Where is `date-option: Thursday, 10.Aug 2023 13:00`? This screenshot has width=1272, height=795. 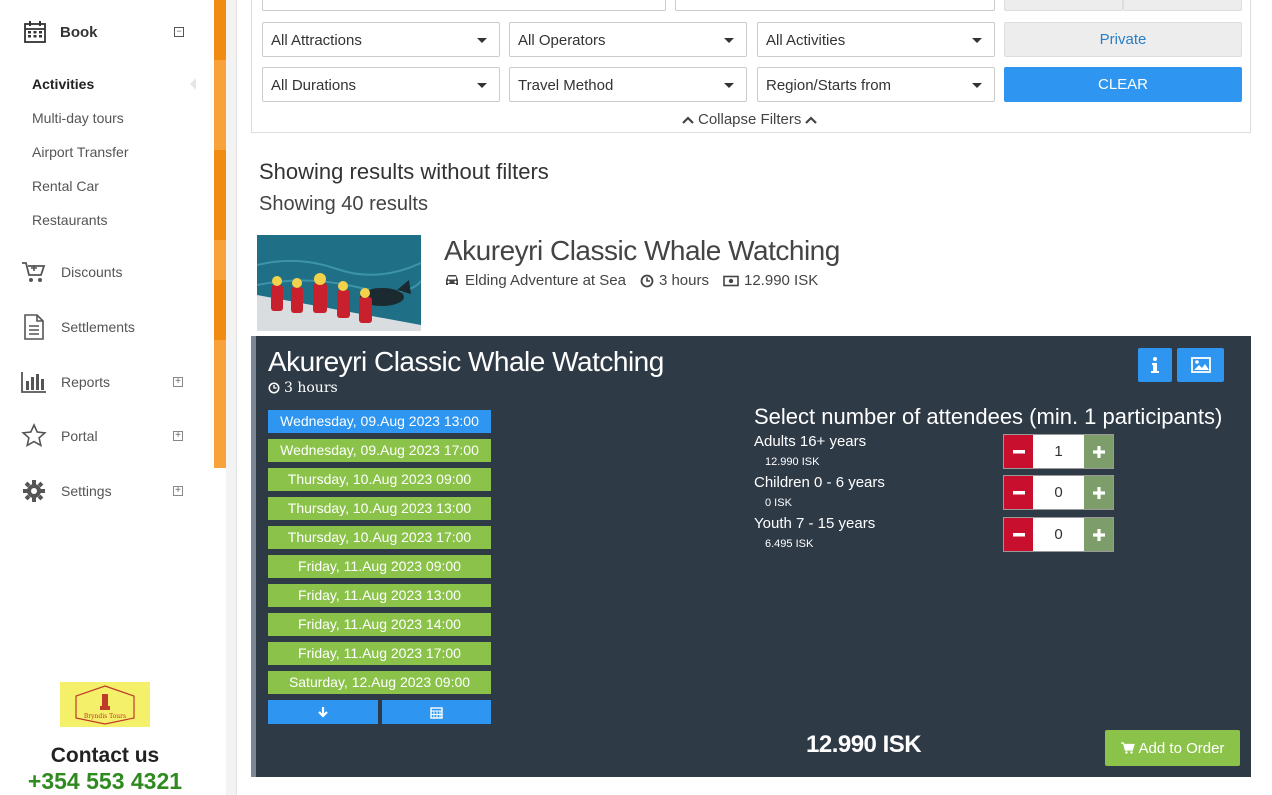 date-option: Thursday, 10.Aug 2023 13:00 is located at coordinates (379, 508).